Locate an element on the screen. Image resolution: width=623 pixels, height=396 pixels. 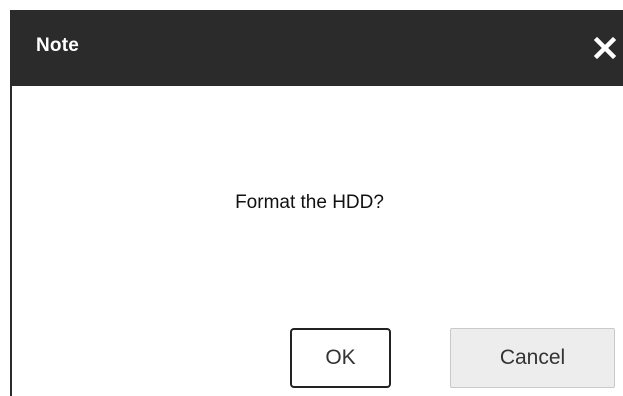
top-strip is located at coordinates (311, 5).